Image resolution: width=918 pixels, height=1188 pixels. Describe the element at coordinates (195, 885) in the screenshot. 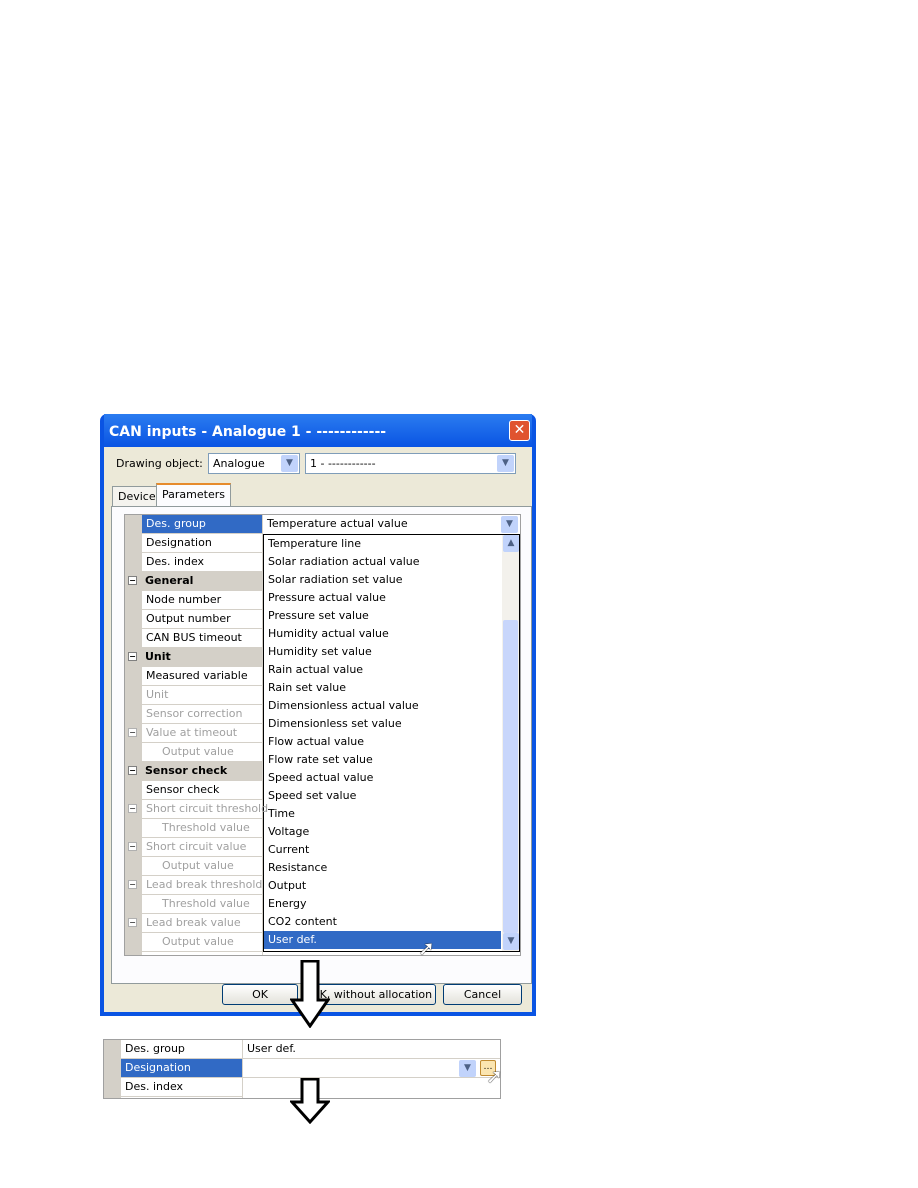

I see `grid-row: − Lead break threshold` at that location.